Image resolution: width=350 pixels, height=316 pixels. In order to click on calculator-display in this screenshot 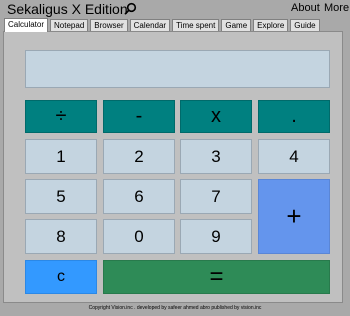, I will do `click(177, 69)`.